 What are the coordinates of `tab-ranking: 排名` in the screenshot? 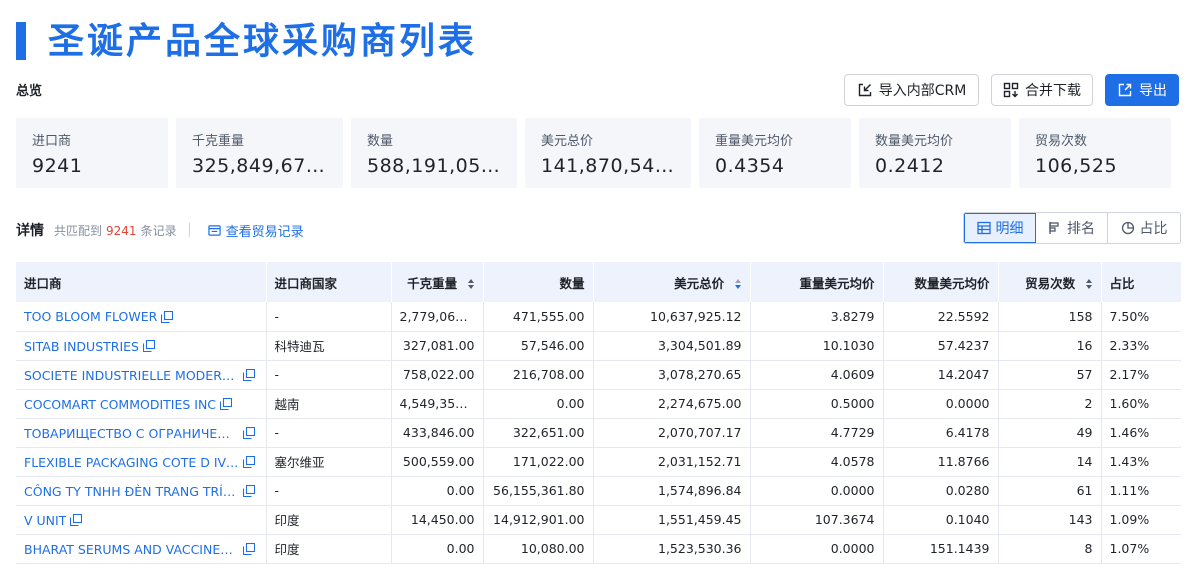 It's located at (1072, 228).